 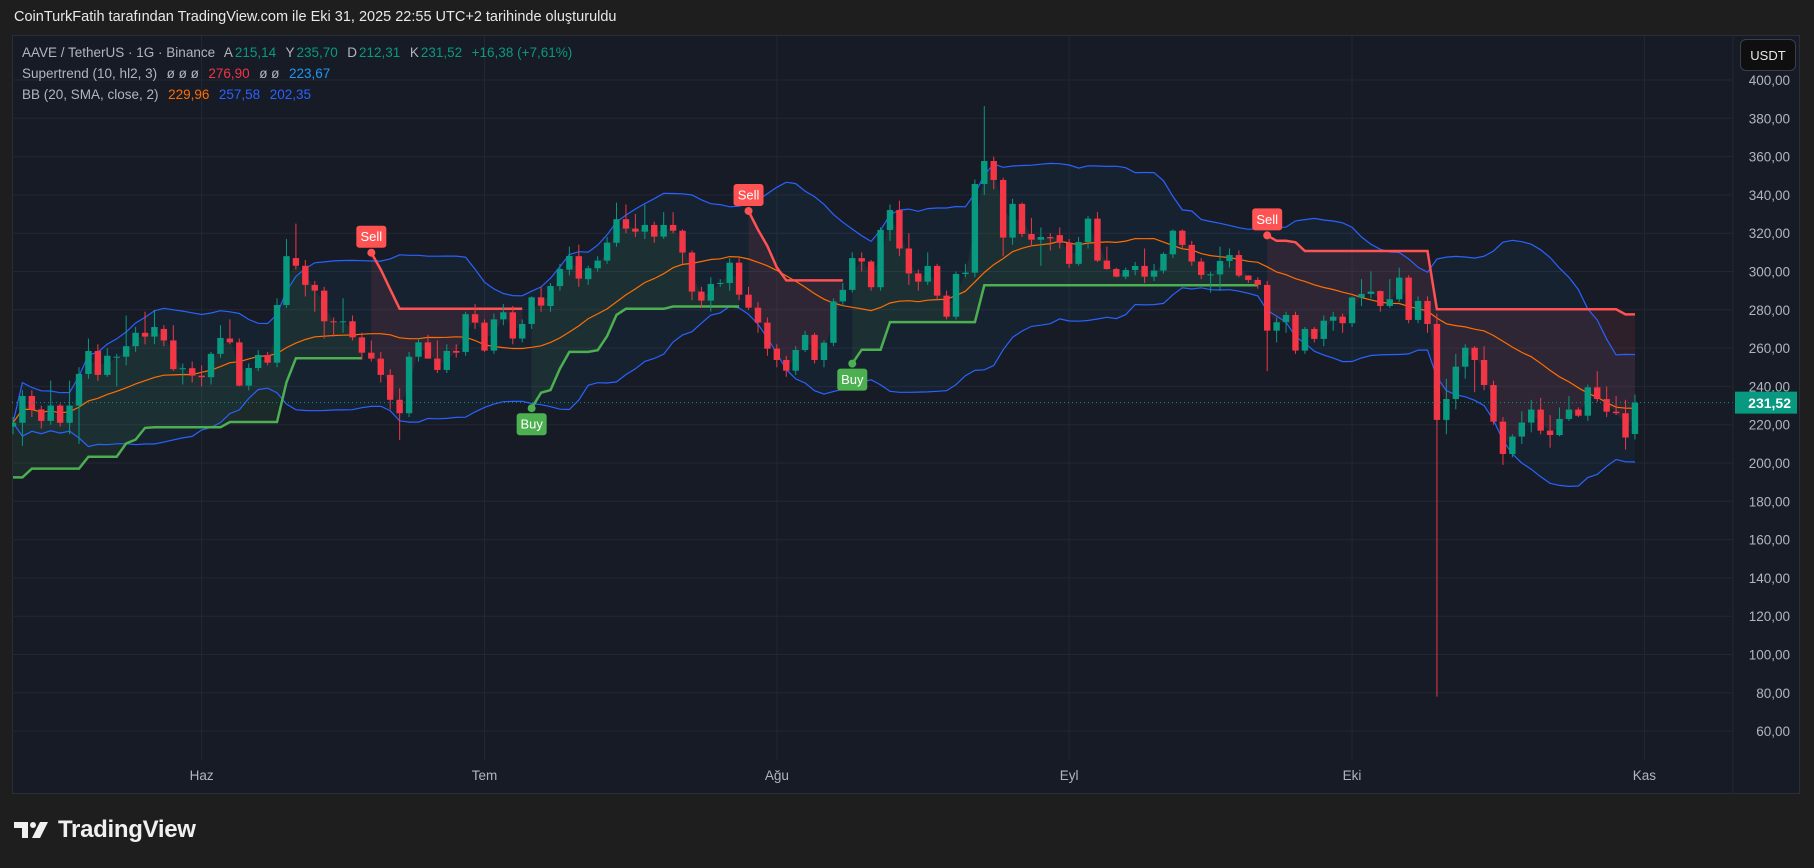 What do you see at coordinates (317, 52) in the screenshot?
I see `legend-high-value: 235,70` at bounding box center [317, 52].